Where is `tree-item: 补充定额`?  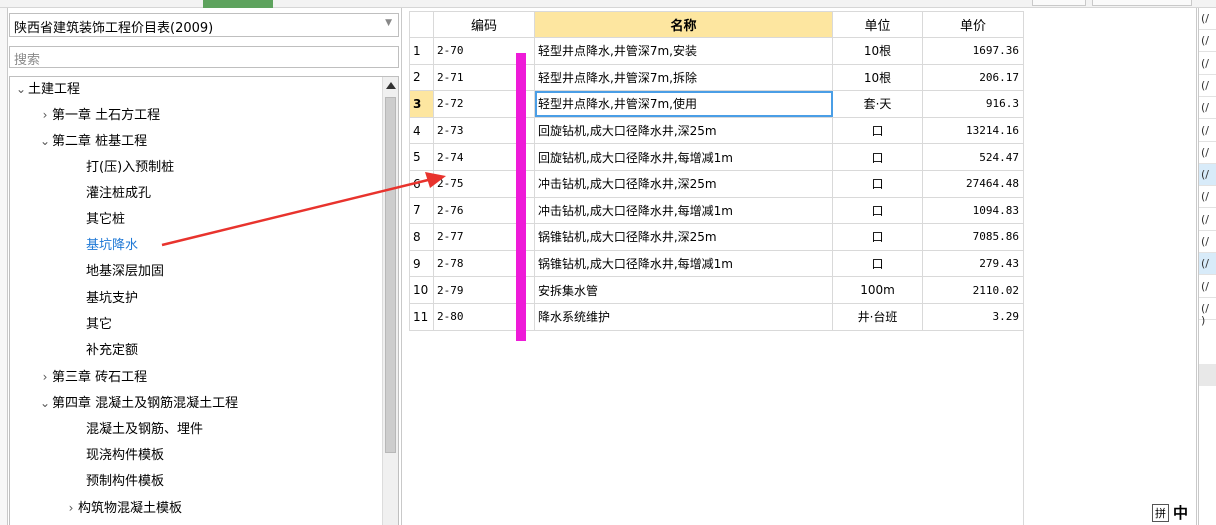
tree-item: 补充定额 is located at coordinates (101, 351).